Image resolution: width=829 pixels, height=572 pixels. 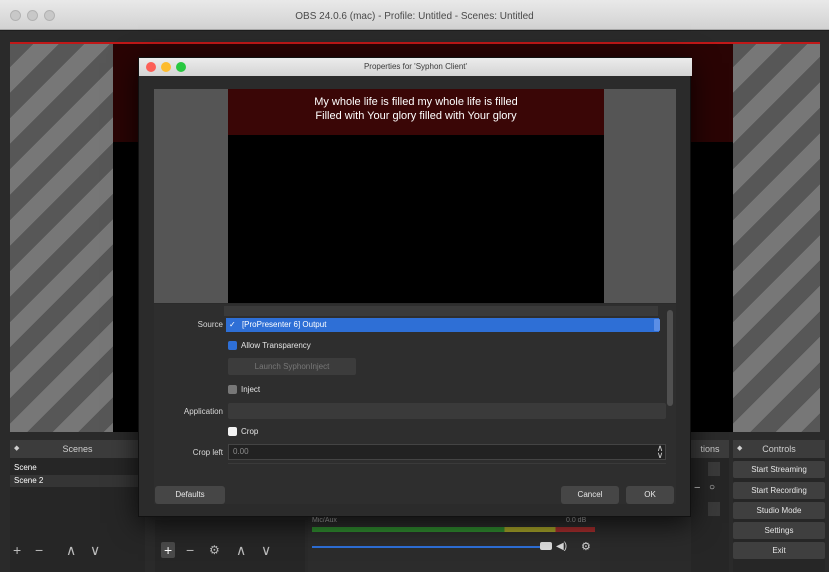 I want to click on source-properties-gear-icon: ⚙, so click(x=214, y=550).